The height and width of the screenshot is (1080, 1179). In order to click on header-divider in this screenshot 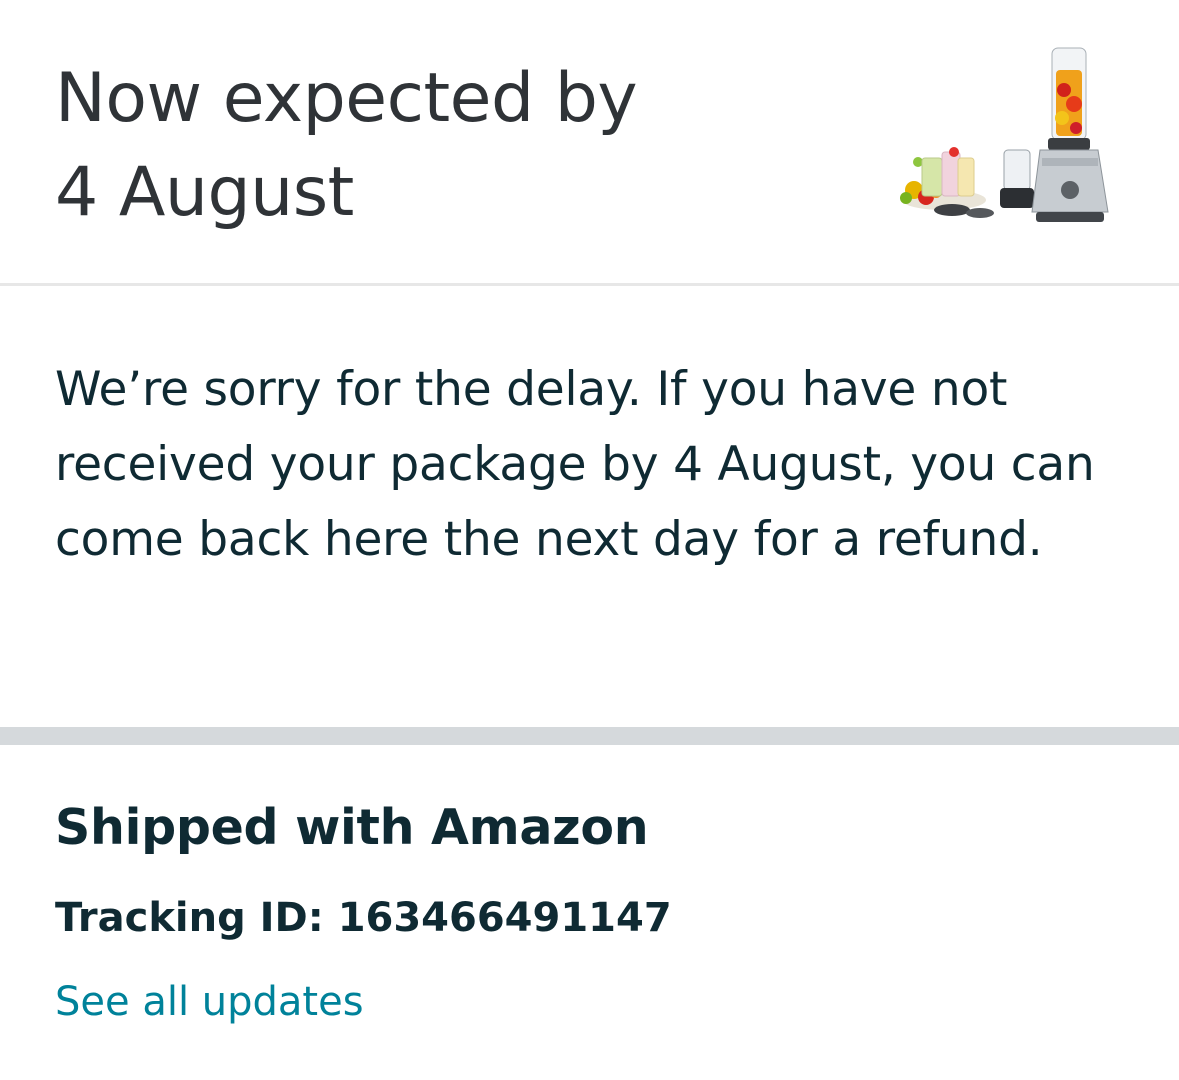, I will do `click(589, 284)`.